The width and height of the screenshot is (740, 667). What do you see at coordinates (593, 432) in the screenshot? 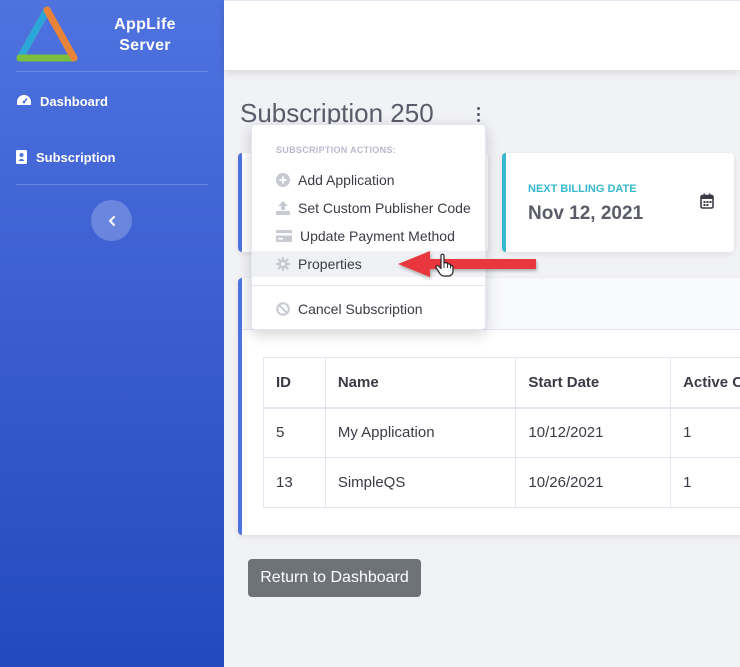
I see `cell-start-date: 10/12/2021` at bounding box center [593, 432].